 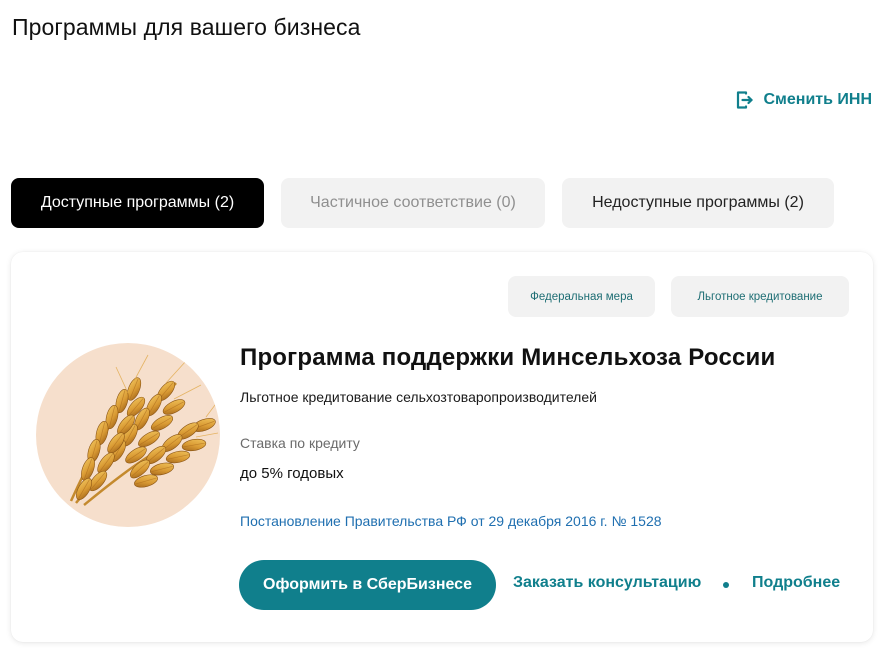 What do you see at coordinates (726, 585) in the screenshot?
I see `separator-dot` at bounding box center [726, 585].